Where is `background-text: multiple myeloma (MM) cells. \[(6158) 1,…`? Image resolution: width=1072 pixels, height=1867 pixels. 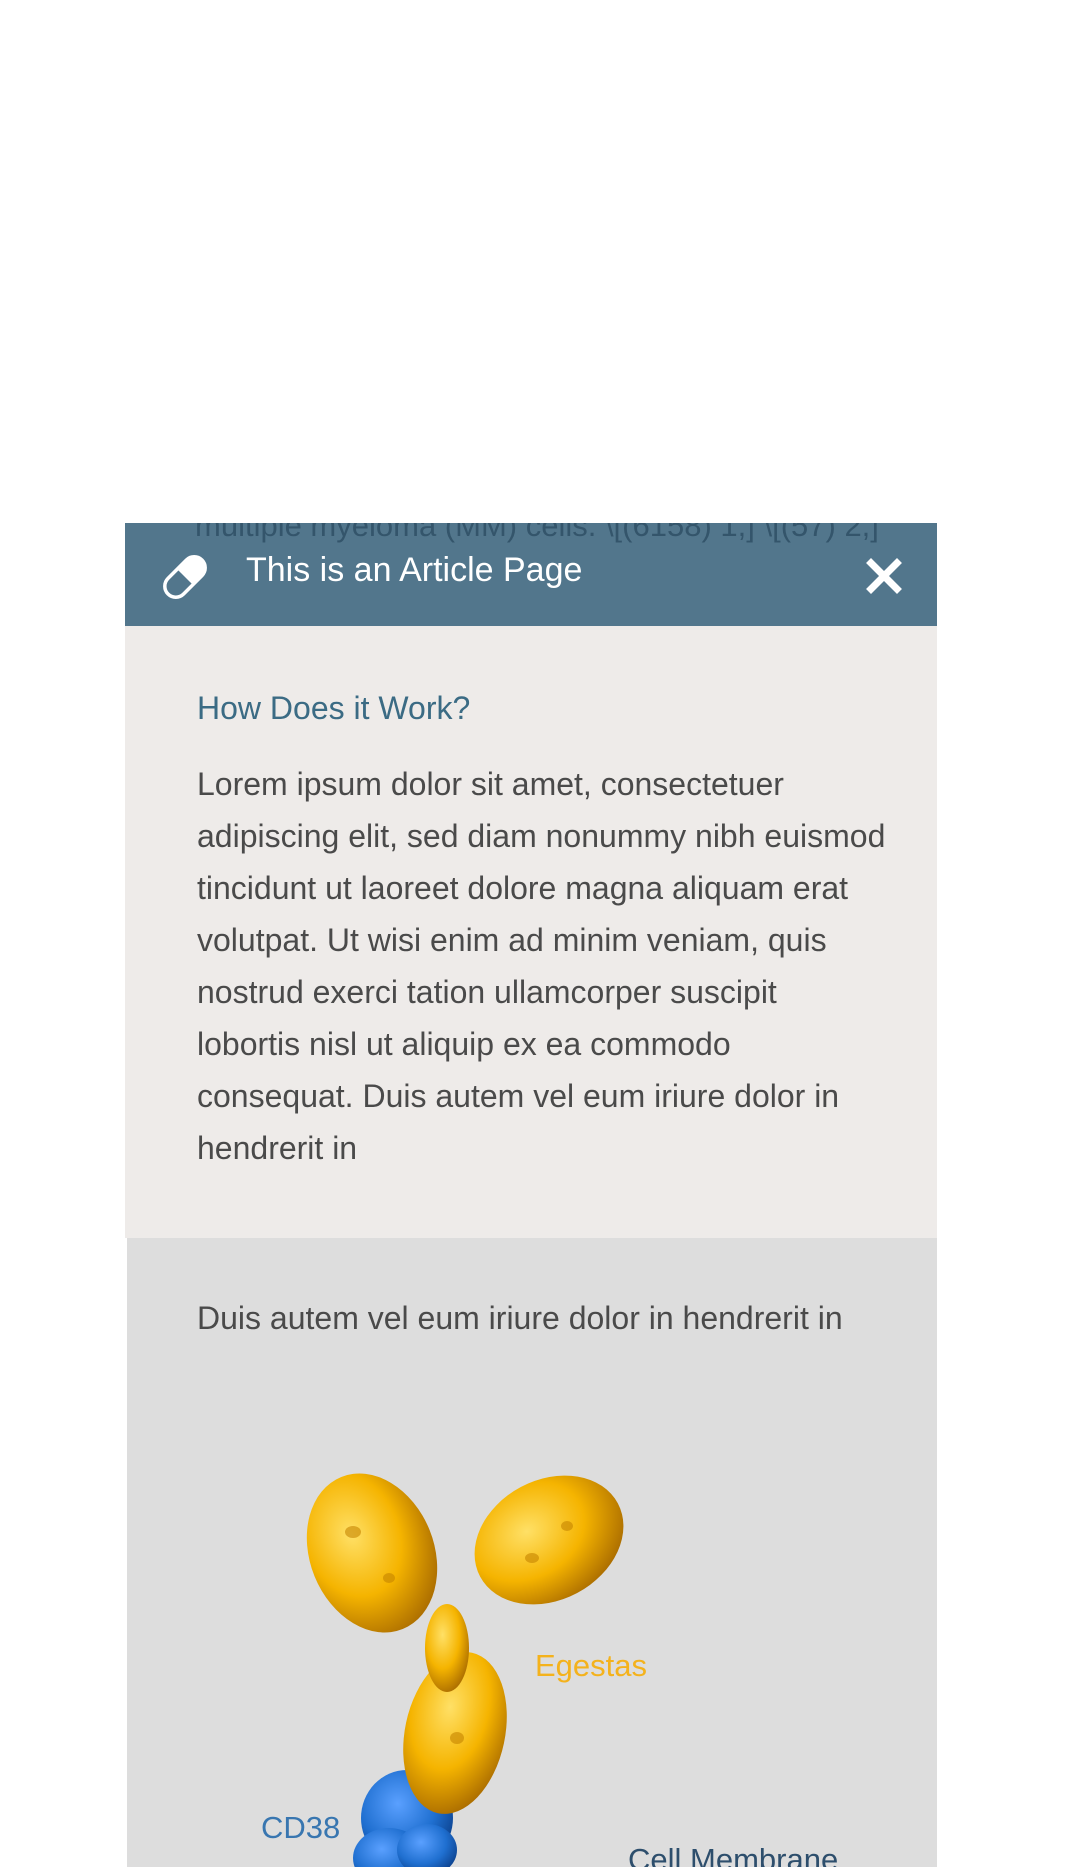 background-text: multiple myeloma (MM) cells. \[(6158) 1,… is located at coordinates (545, 537).